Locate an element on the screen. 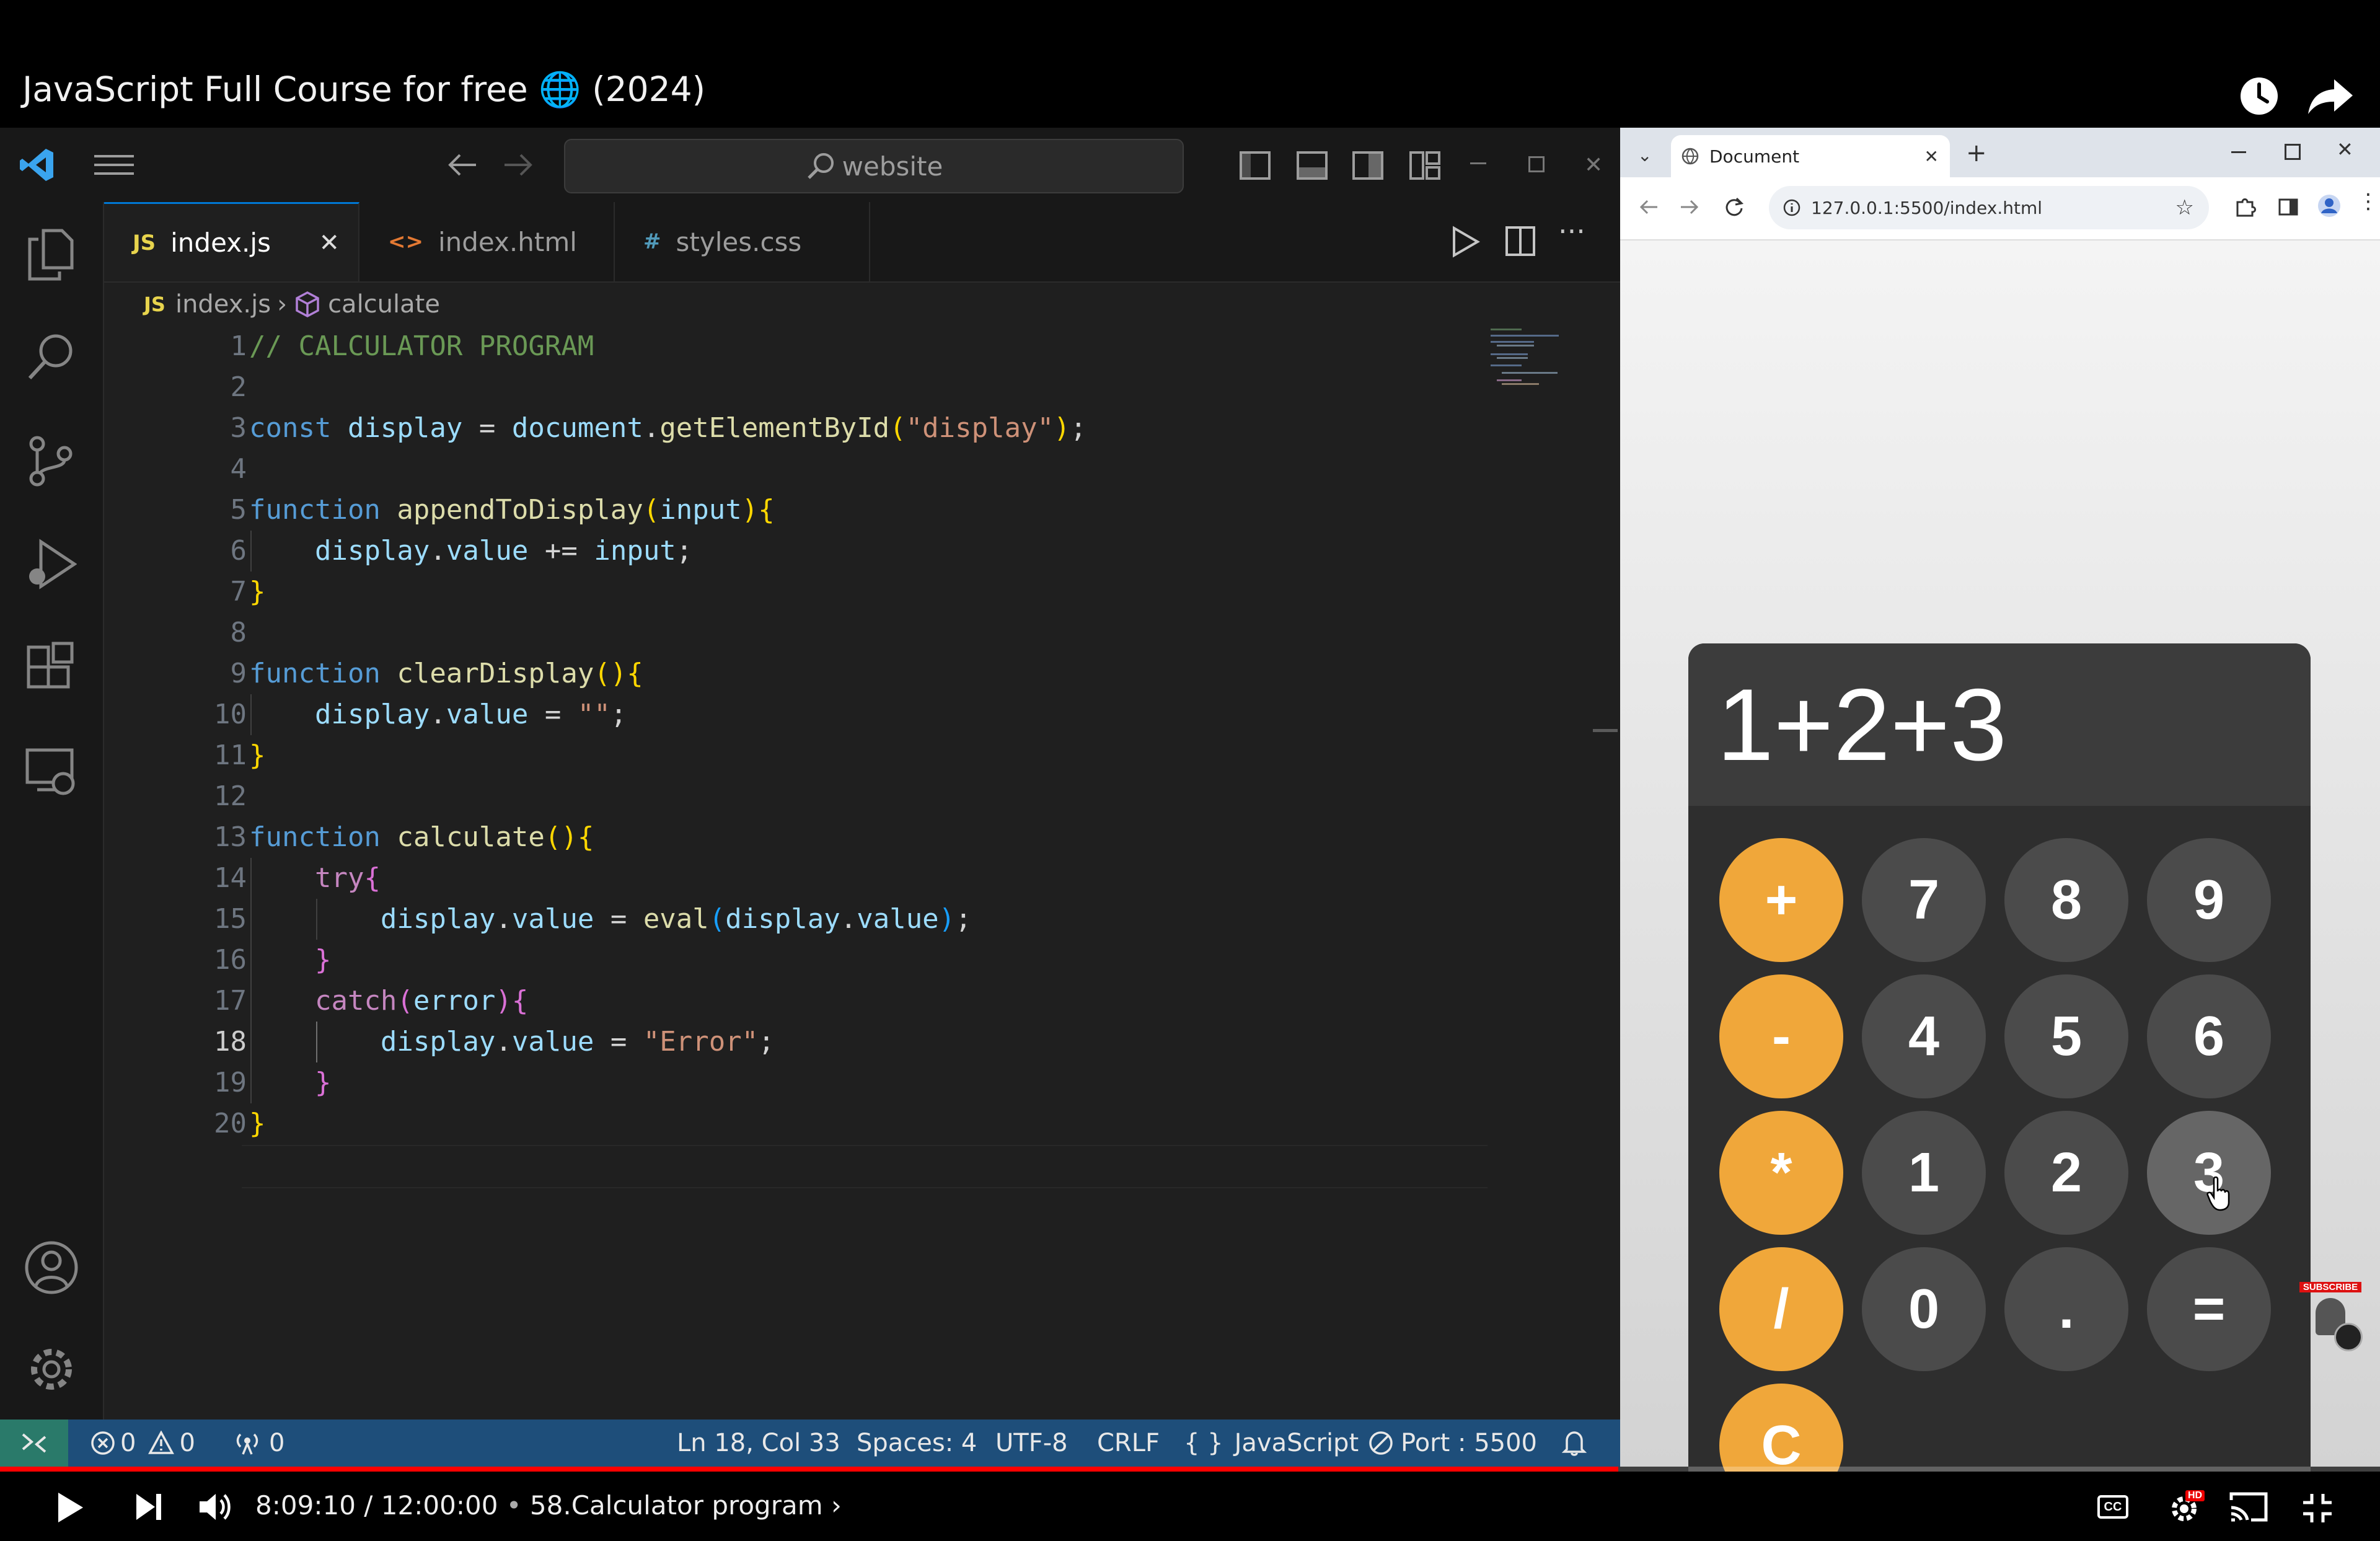 The image size is (2380, 1541). line-number: 14 is located at coordinates (230, 878).